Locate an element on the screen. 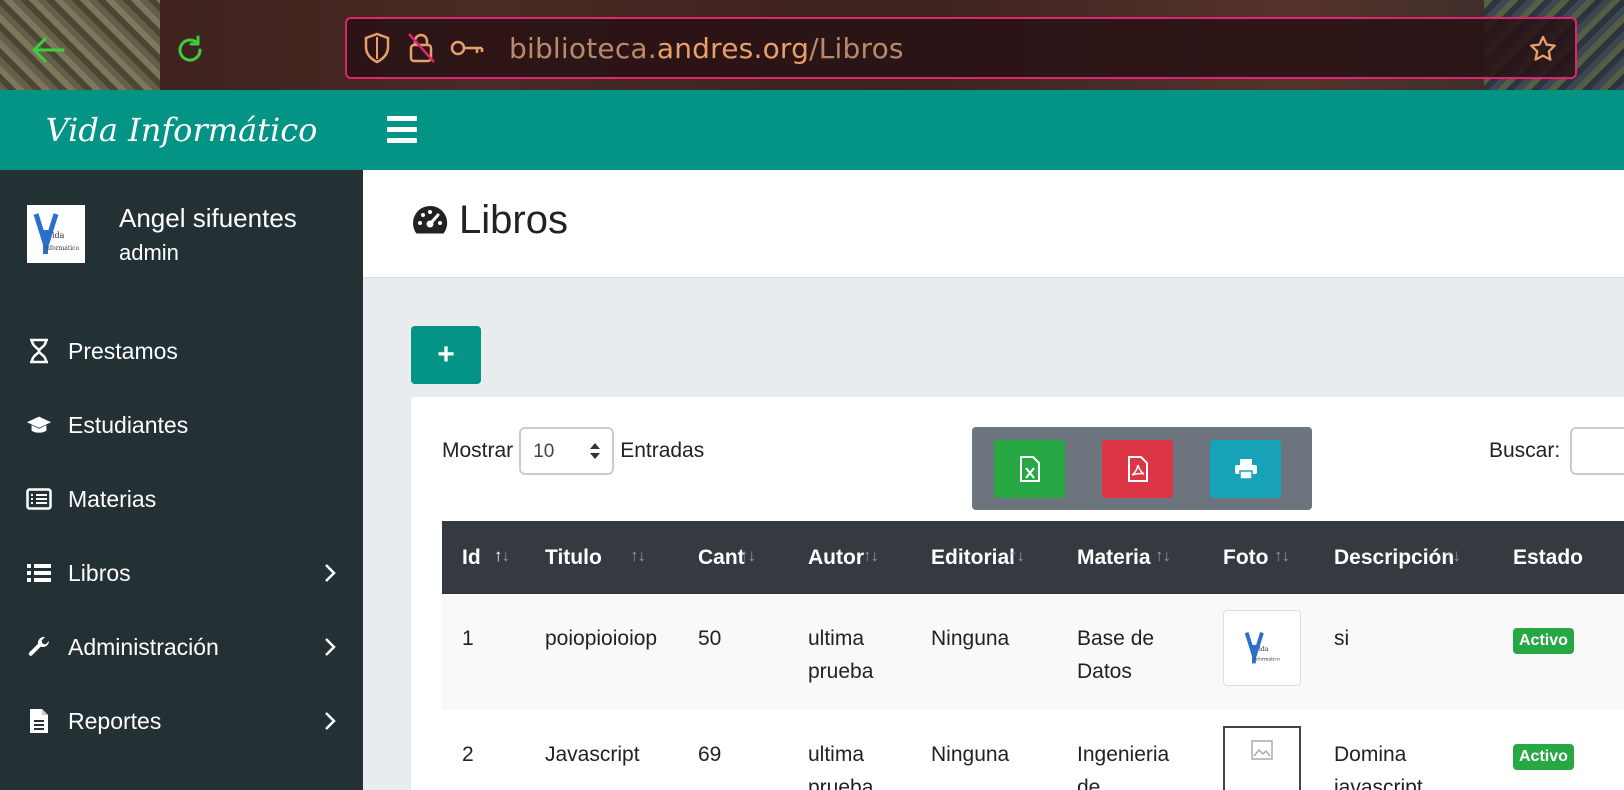 The width and height of the screenshot is (1624, 790). sidebar-item-prestamos: Prestamos is located at coordinates (181, 351).